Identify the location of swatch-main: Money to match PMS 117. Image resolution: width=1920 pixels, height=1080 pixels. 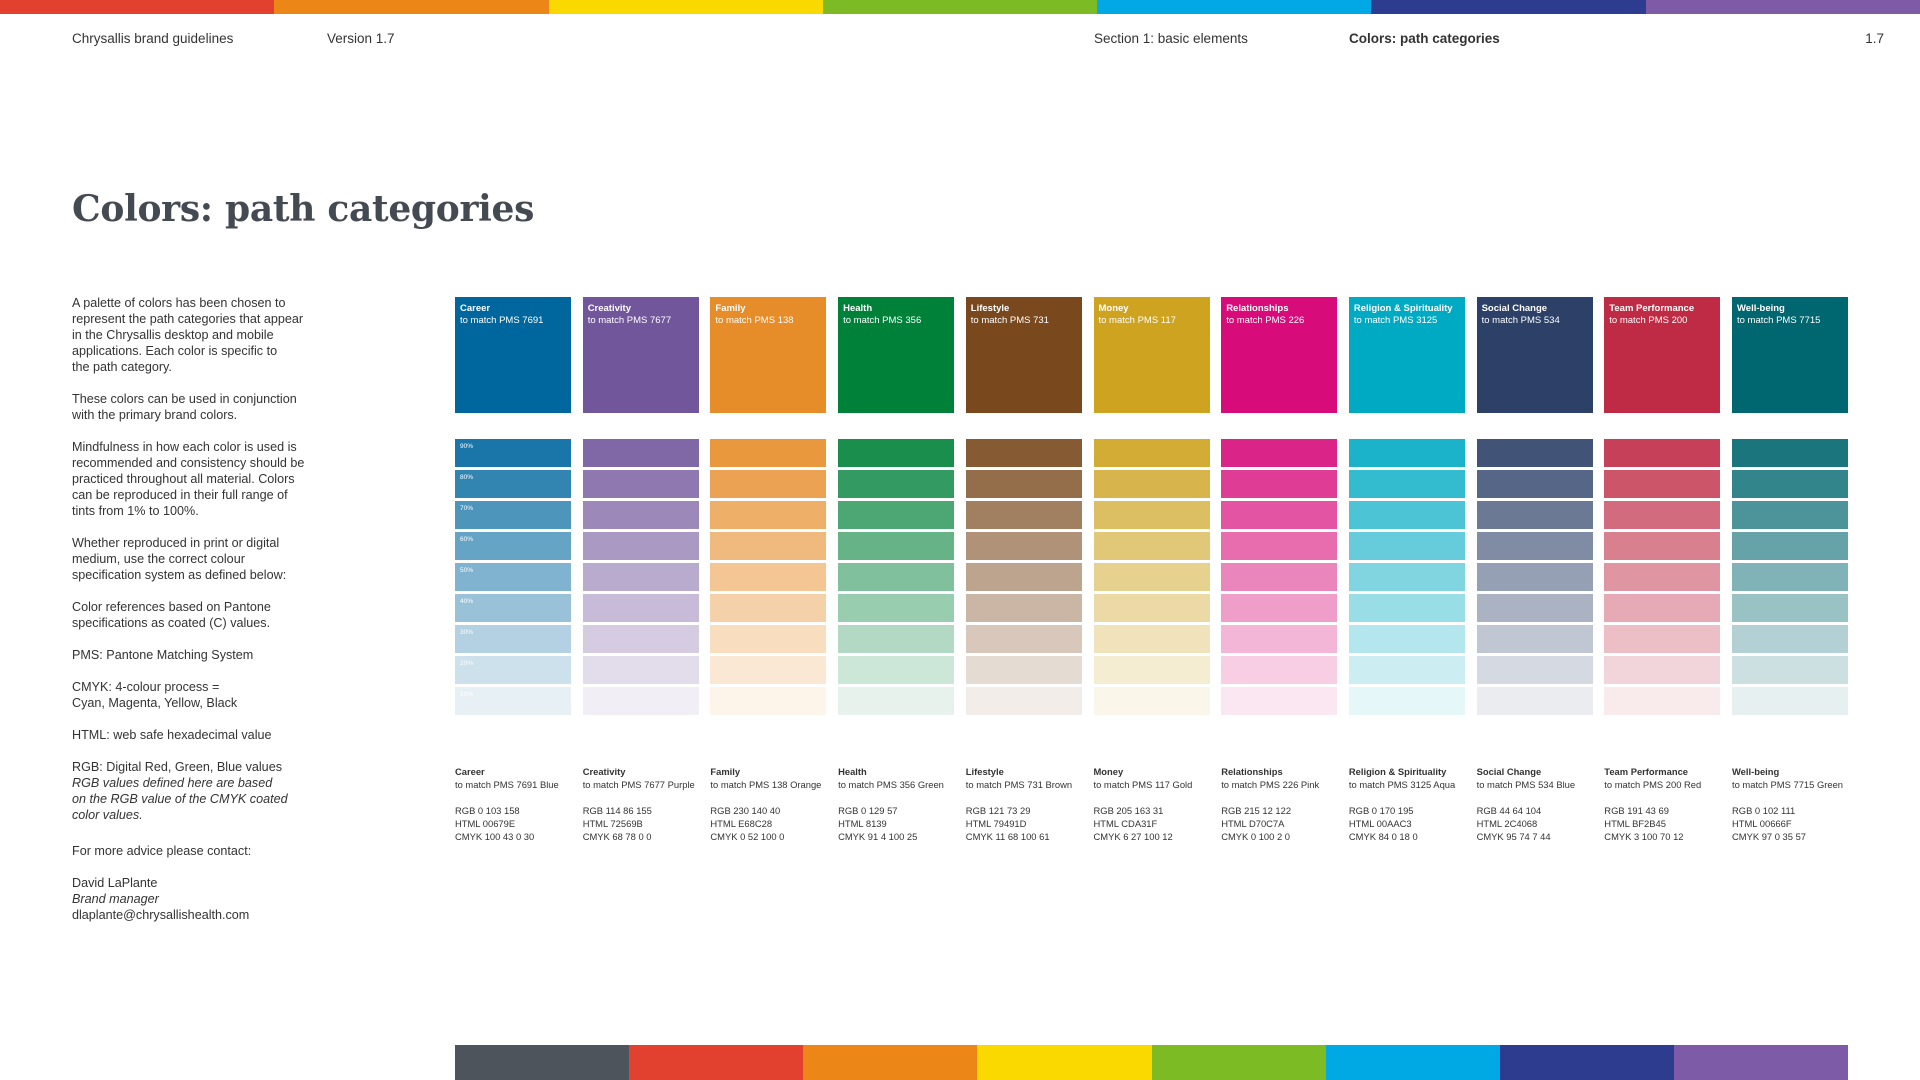
(1151, 355).